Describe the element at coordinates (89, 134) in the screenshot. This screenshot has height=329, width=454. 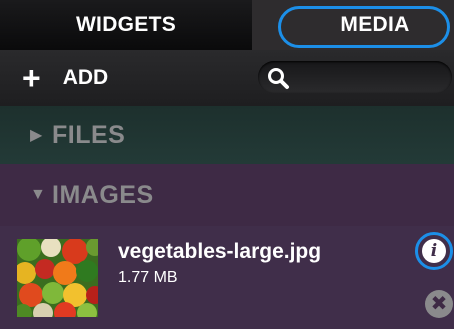
I see `section-files-label: FILES` at that location.